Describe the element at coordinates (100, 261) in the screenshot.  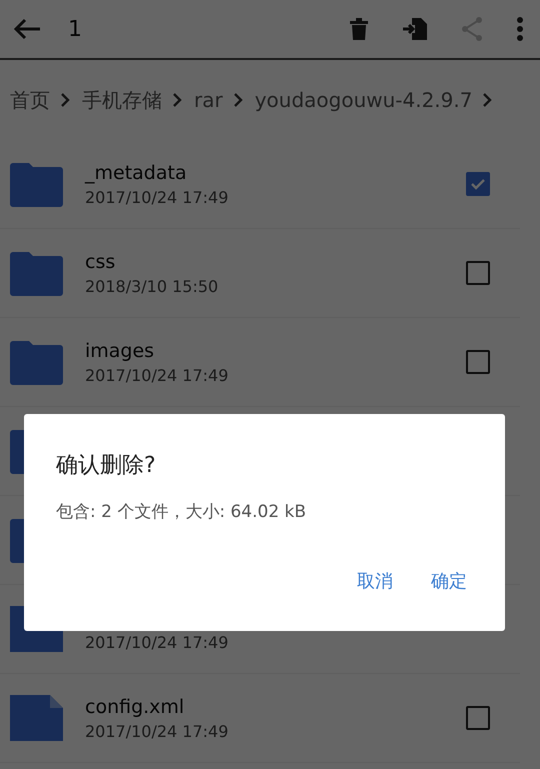
I see `file-name: css` at that location.